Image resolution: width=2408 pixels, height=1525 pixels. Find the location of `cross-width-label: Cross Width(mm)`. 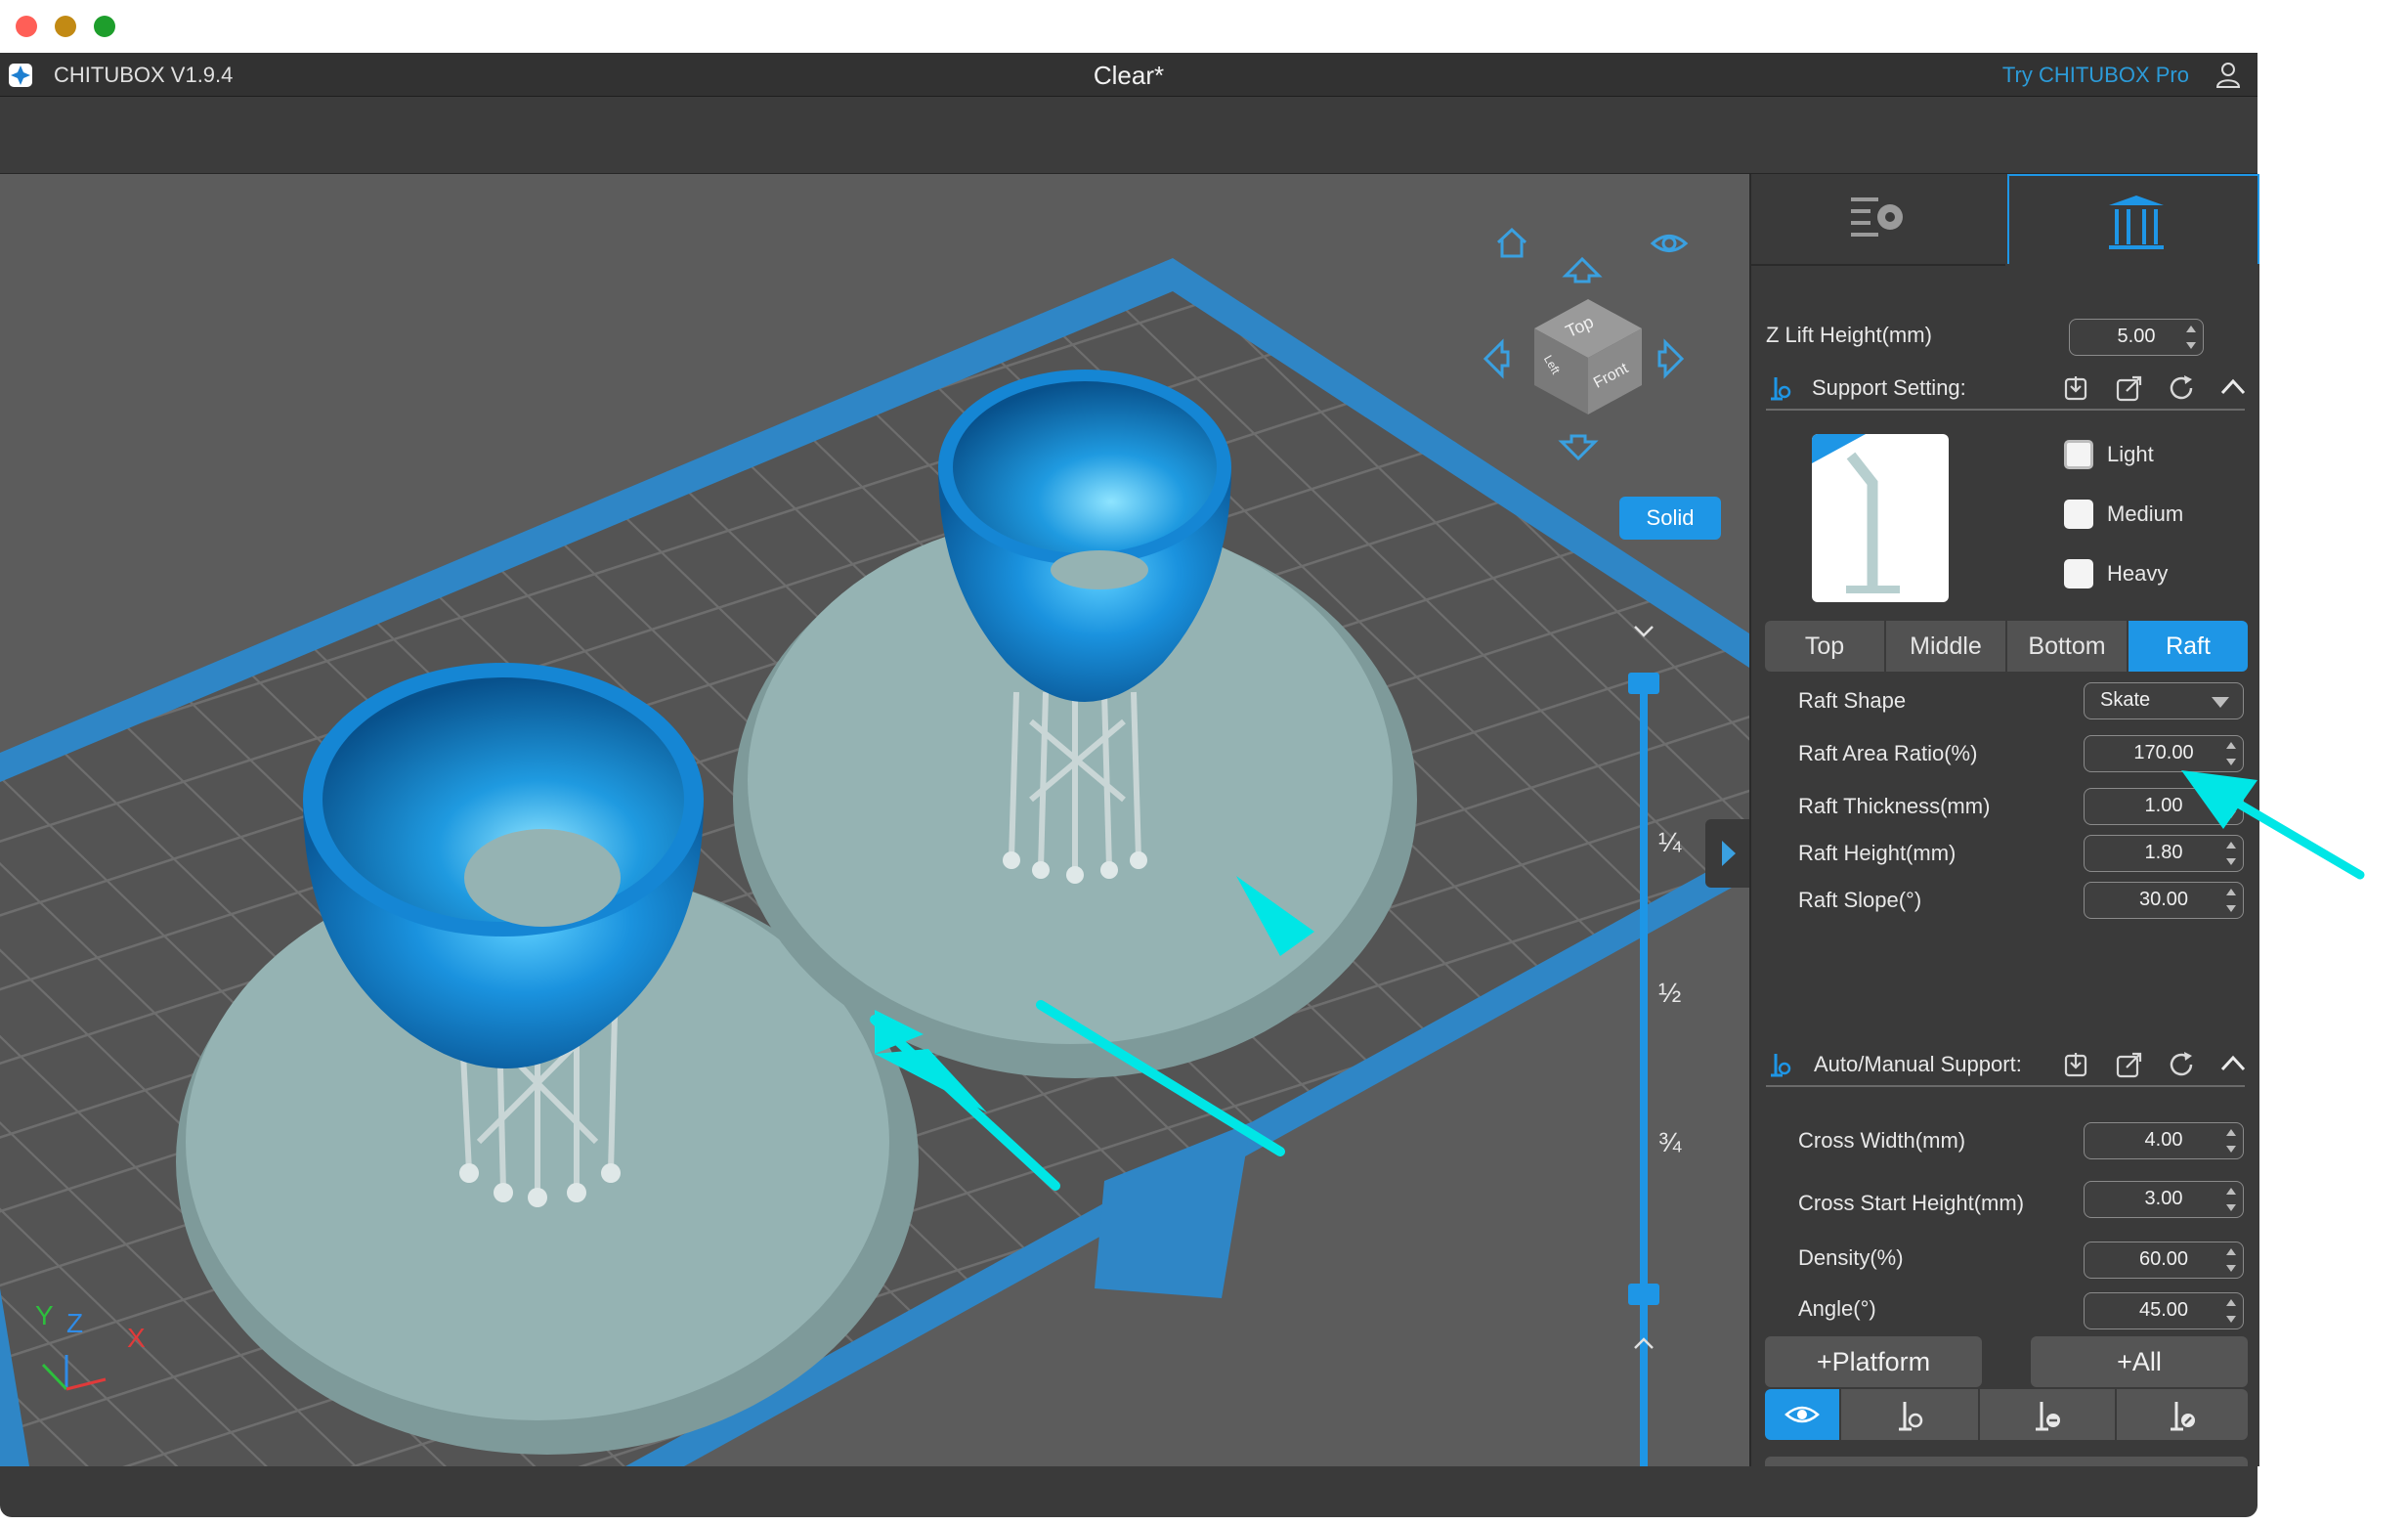

cross-width-label: Cross Width(mm) is located at coordinates (1882, 1140).